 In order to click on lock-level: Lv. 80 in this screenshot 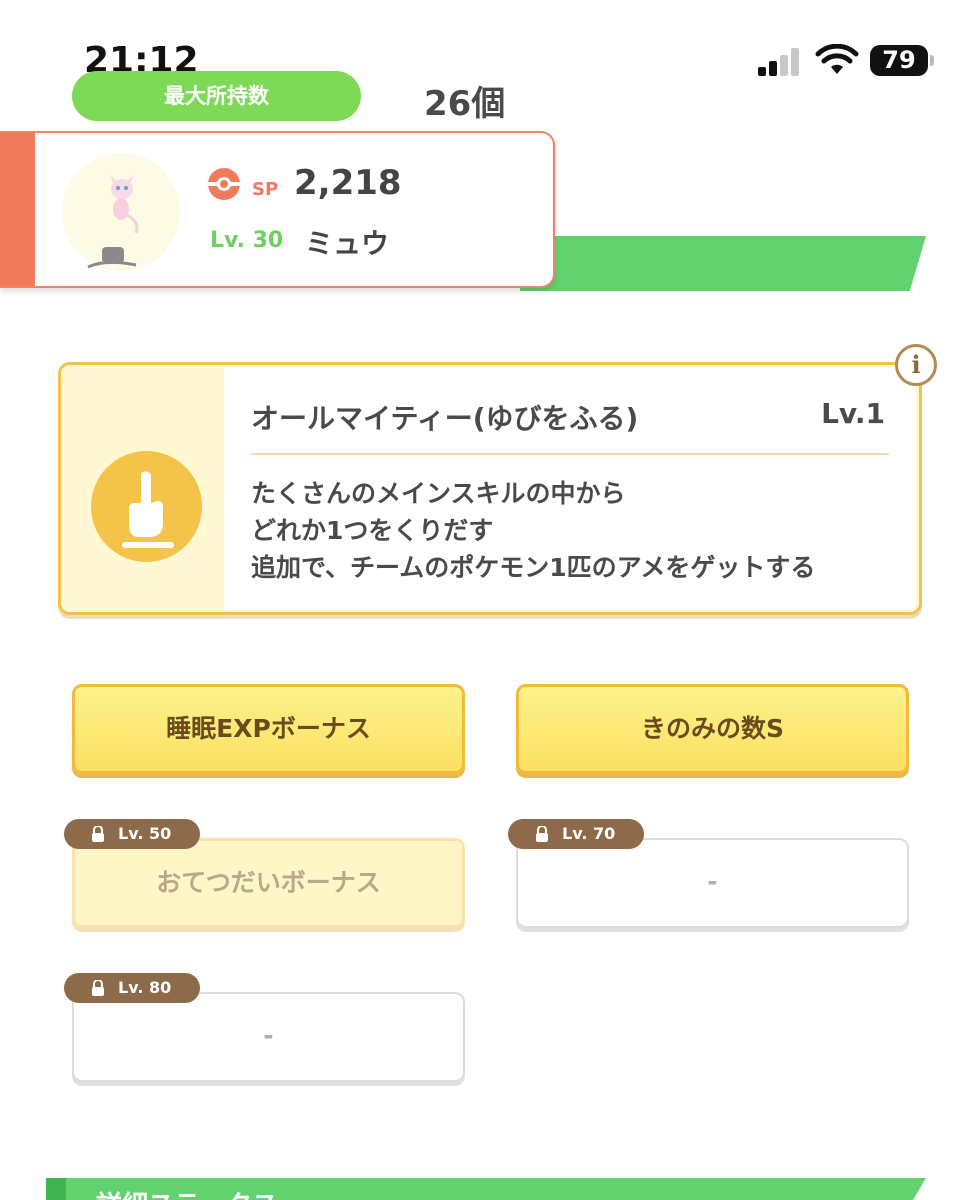, I will do `click(145, 987)`.